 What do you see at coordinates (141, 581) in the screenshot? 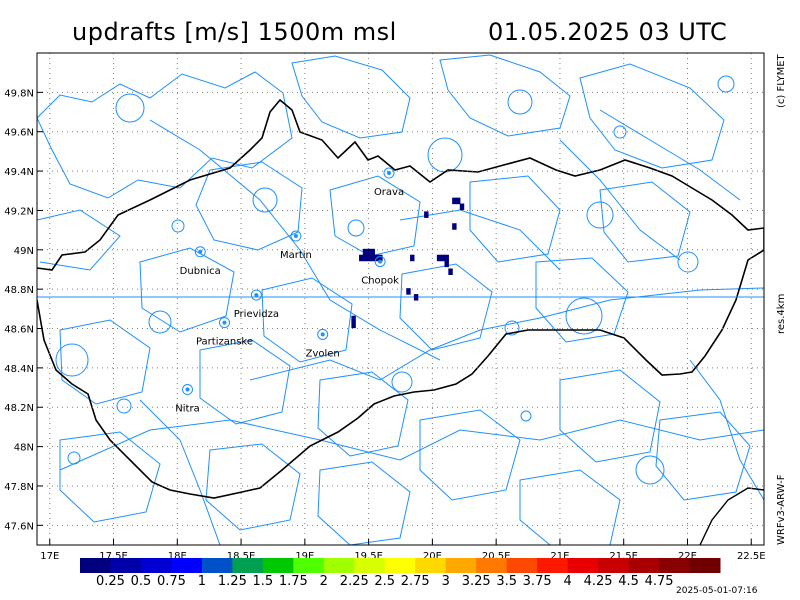
I see `colorbar-label: 0.5` at bounding box center [141, 581].